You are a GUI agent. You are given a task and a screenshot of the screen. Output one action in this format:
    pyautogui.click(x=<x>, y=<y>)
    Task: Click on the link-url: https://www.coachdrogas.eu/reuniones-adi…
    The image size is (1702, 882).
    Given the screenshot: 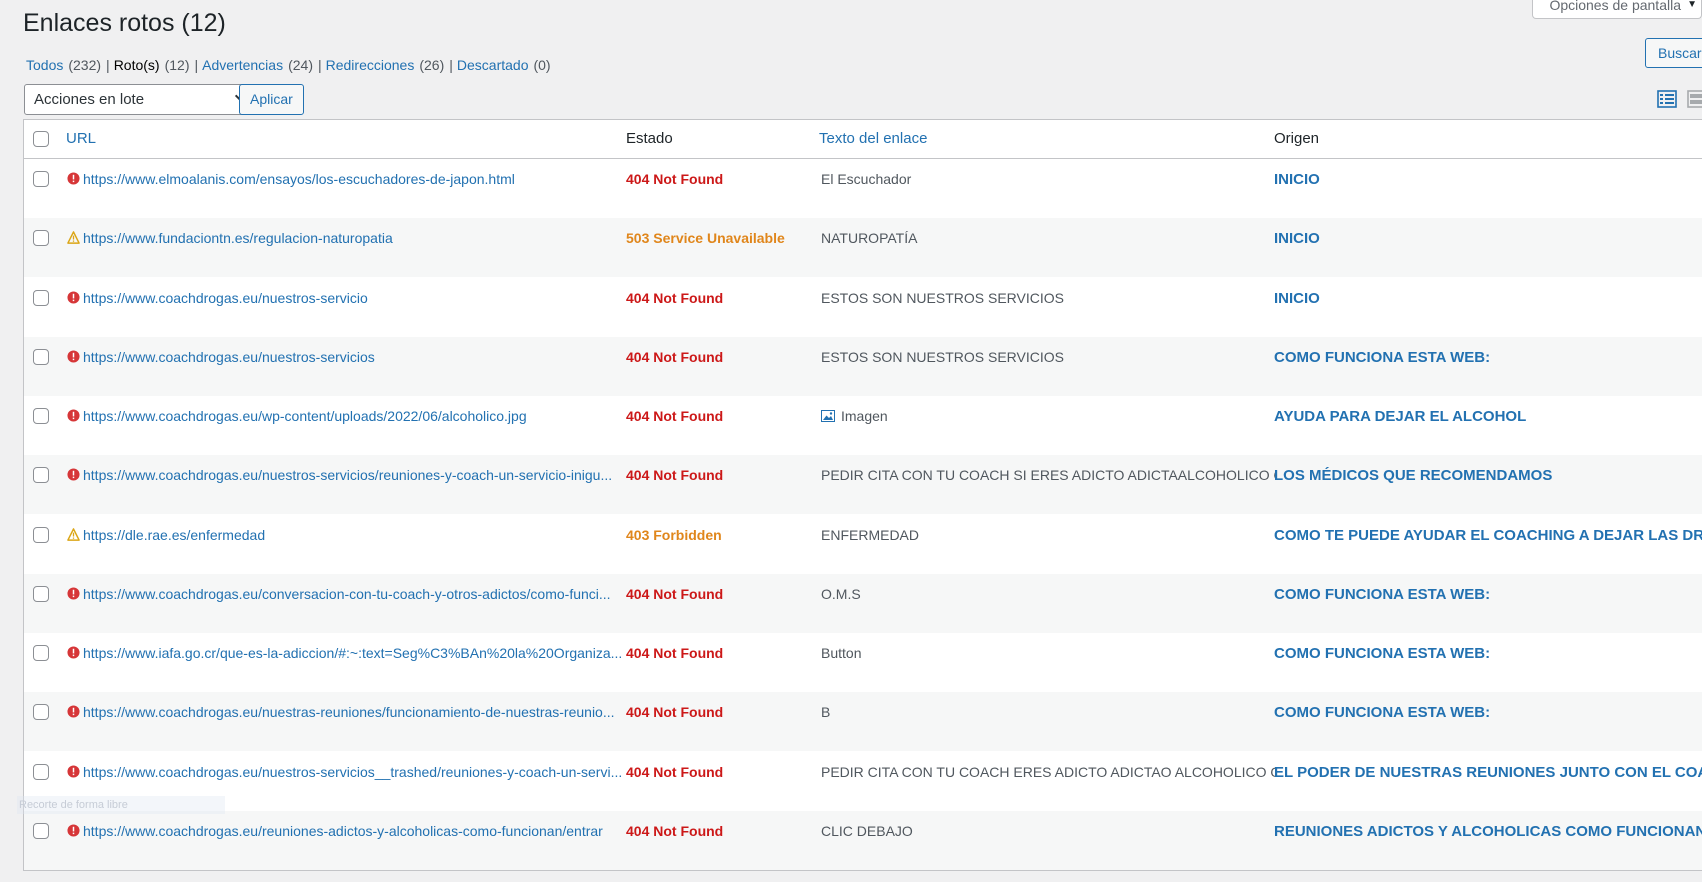 What is the action you would take?
    pyautogui.click(x=343, y=831)
    